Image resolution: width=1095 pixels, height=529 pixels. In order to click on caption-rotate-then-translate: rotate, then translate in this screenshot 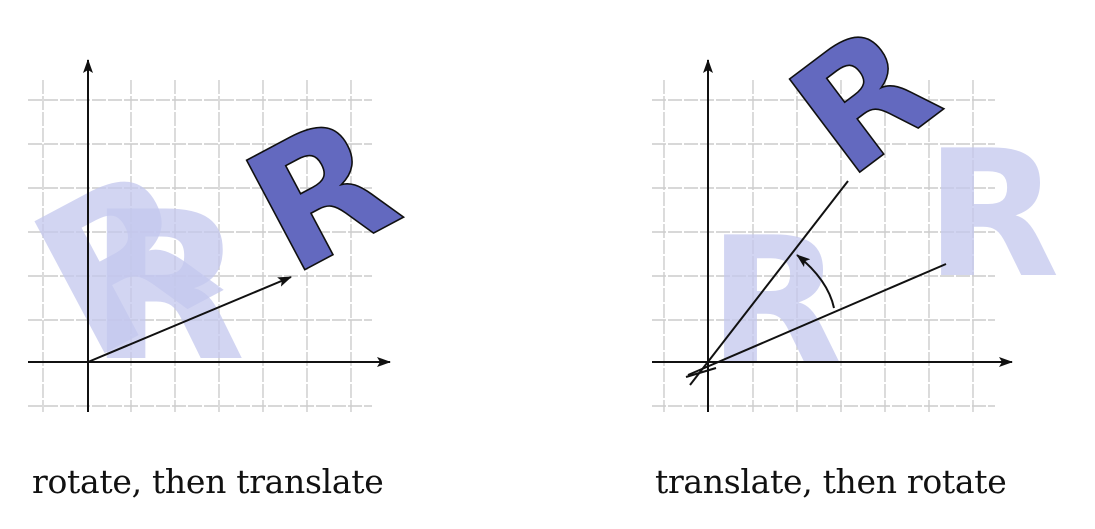, I will do `click(208, 481)`.